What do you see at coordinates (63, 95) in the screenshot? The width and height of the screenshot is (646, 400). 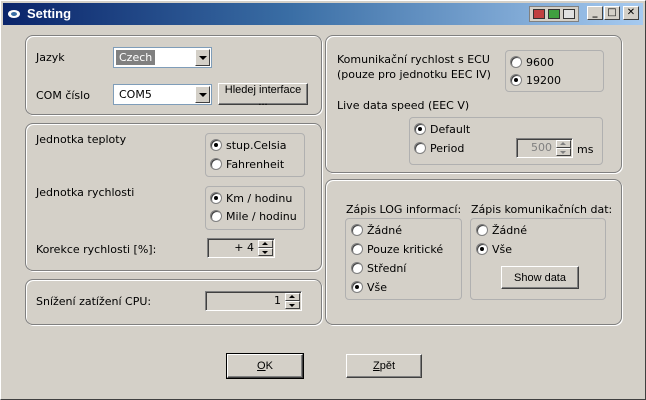 I see `com-label: COM číslo` at bounding box center [63, 95].